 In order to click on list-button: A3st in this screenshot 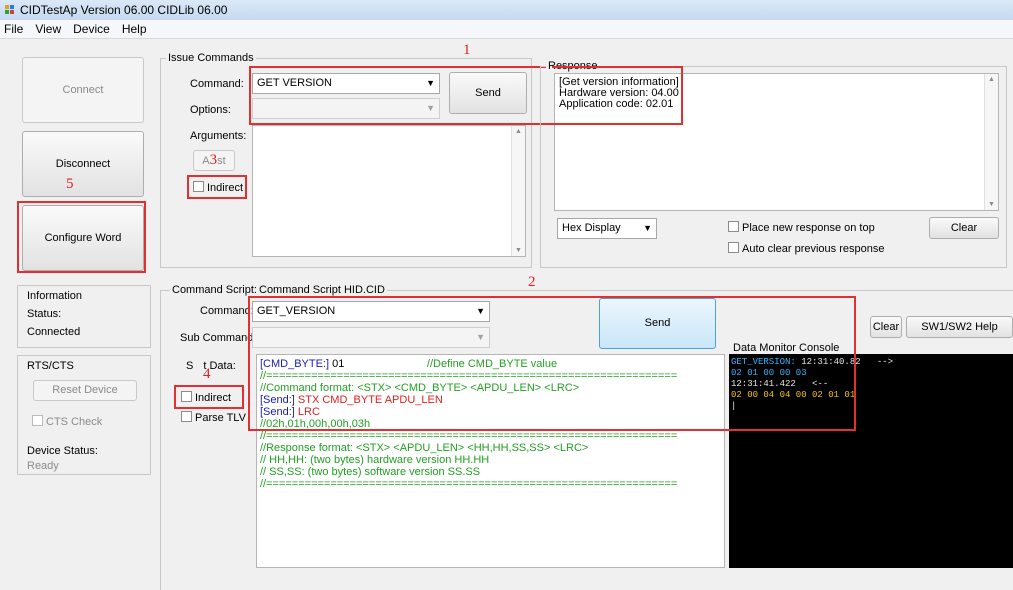, I will do `click(214, 160)`.